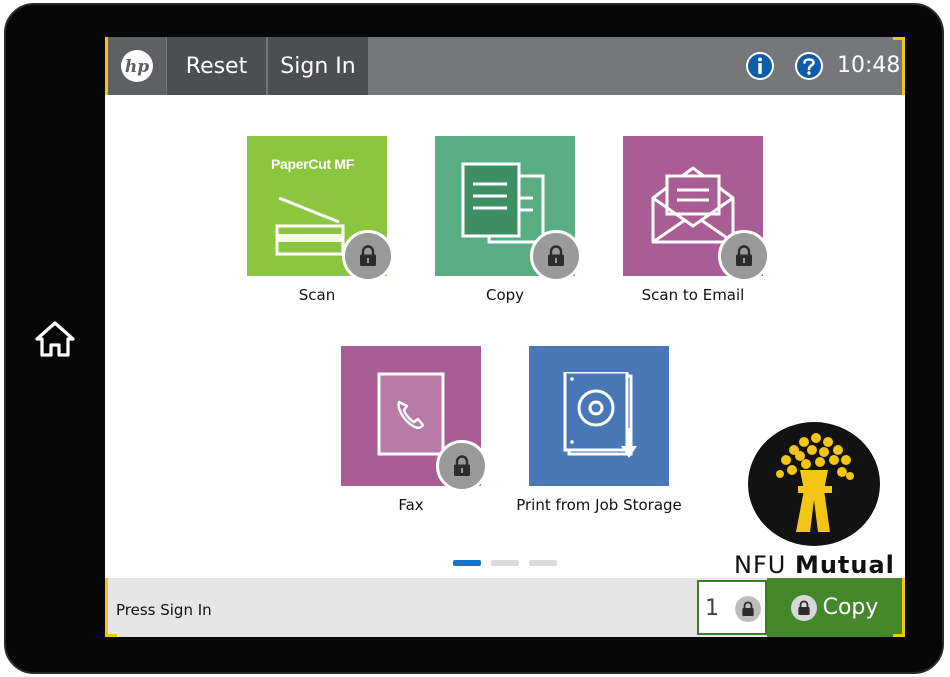  I want to click on fax-tile-icon-area, so click(414, 419).